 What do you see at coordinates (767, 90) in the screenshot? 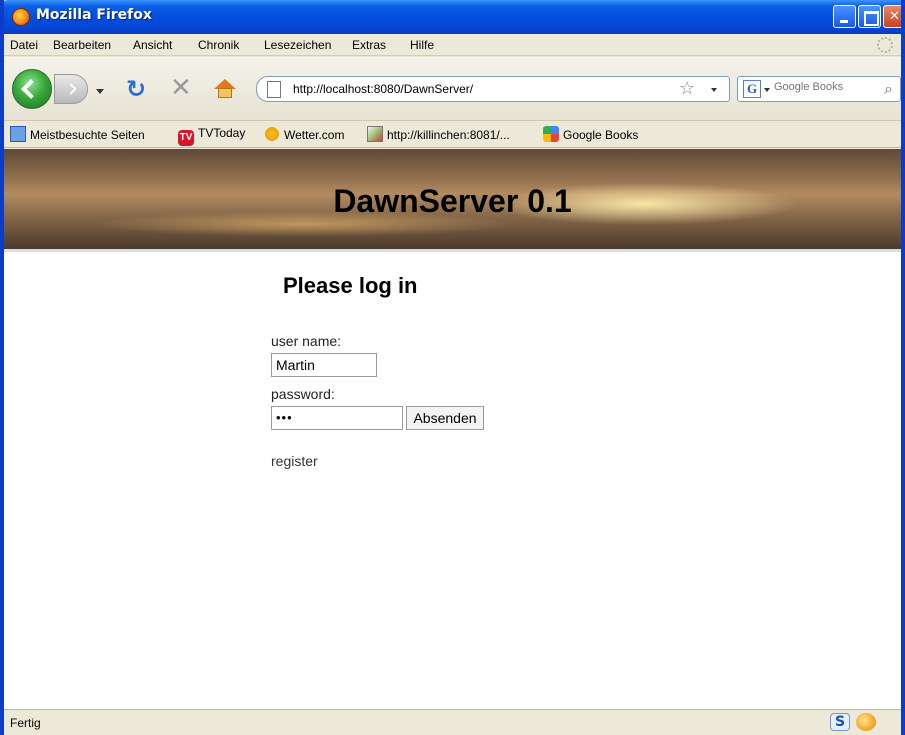
I see `search-engine-dropdown-icon` at bounding box center [767, 90].